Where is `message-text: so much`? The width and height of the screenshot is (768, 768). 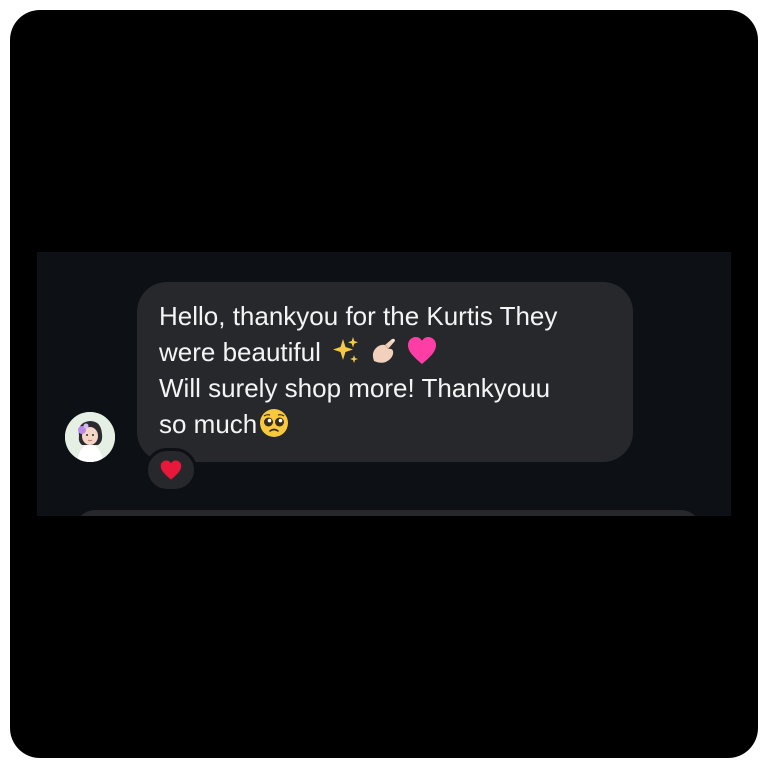
message-text: so much is located at coordinates (208, 424).